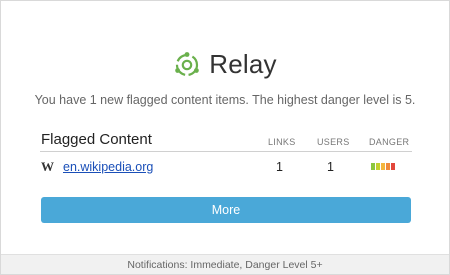 The width and height of the screenshot is (450, 275). Describe the element at coordinates (226, 167) in the screenshot. I see `table-row: W en.wikipedia.org 1 1` at that location.